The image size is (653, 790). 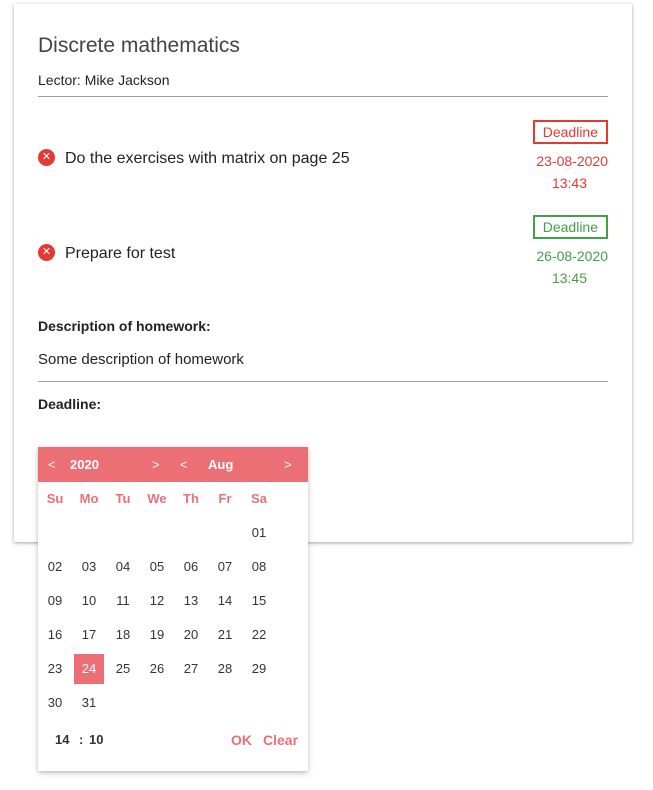 What do you see at coordinates (220, 464) in the screenshot?
I see `month-label: Aug` at bounding box center [220, 464].